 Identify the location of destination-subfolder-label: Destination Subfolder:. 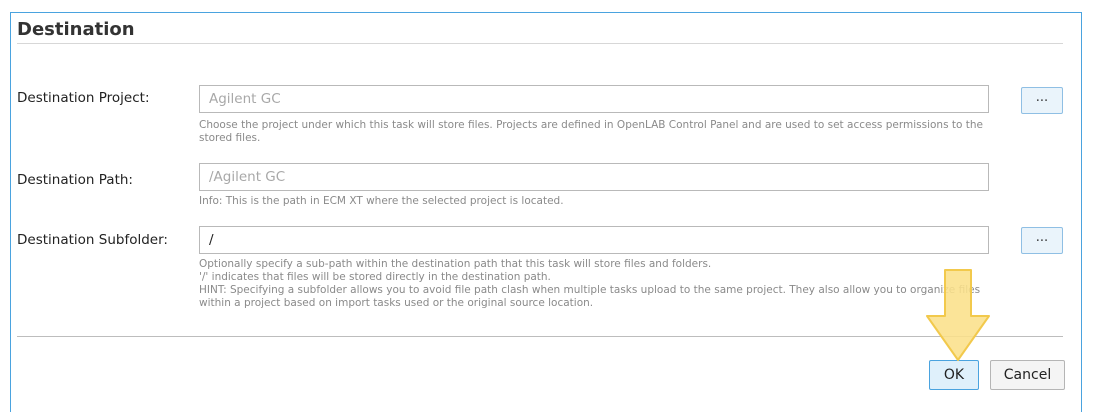
(92, 240).